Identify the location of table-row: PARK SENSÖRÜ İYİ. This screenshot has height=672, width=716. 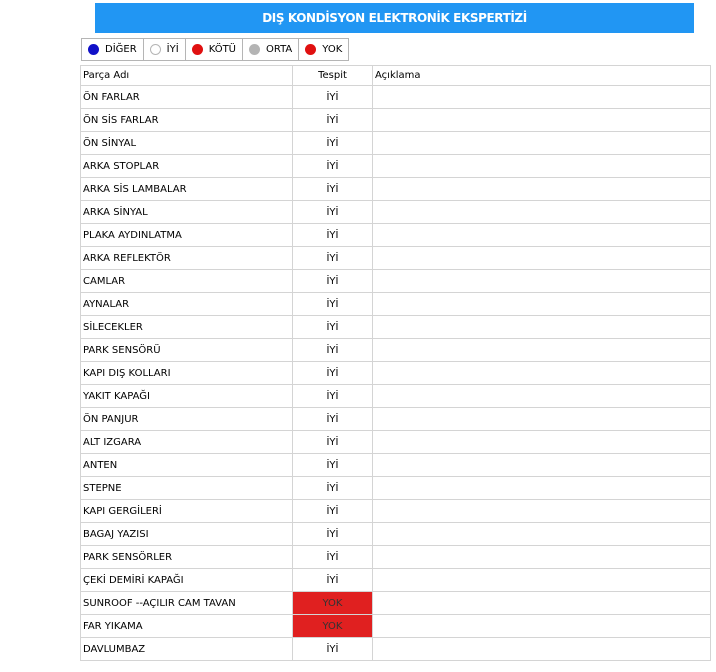
(395, 350).